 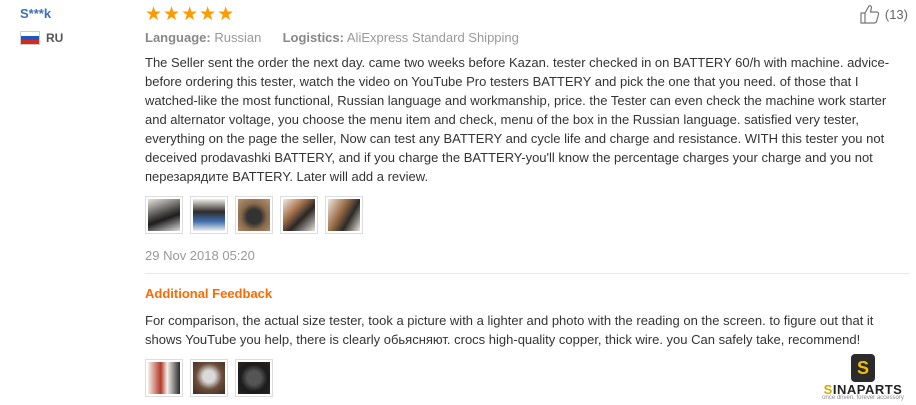 I want to click on logo-mark-icon: S, so click(x=863, y=368).